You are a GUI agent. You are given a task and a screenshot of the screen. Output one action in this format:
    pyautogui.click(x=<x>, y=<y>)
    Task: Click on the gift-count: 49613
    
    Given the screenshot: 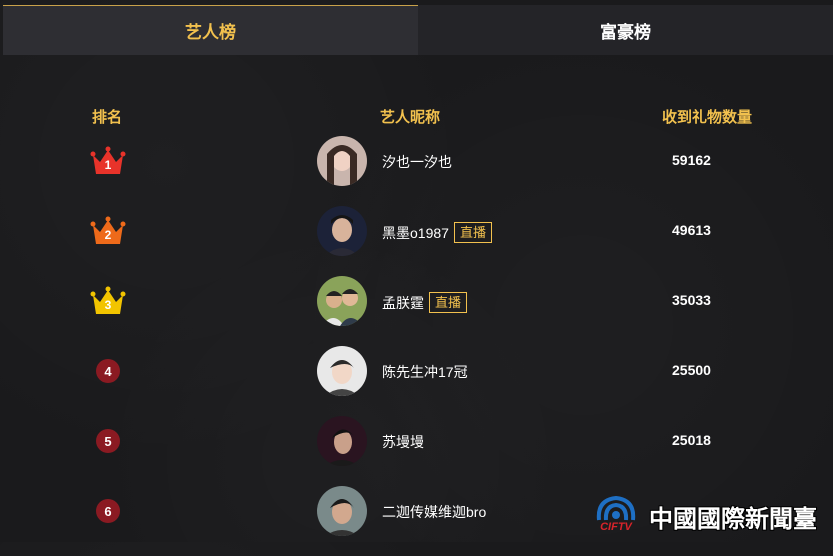 What is the action you would take?
    pyautogui.click(x=691, y=230)
    